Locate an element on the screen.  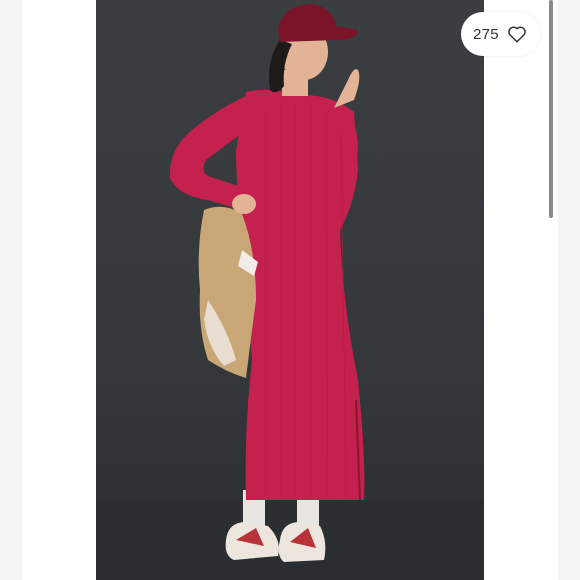
like-count: 275 is located at coordinates (486, 34).